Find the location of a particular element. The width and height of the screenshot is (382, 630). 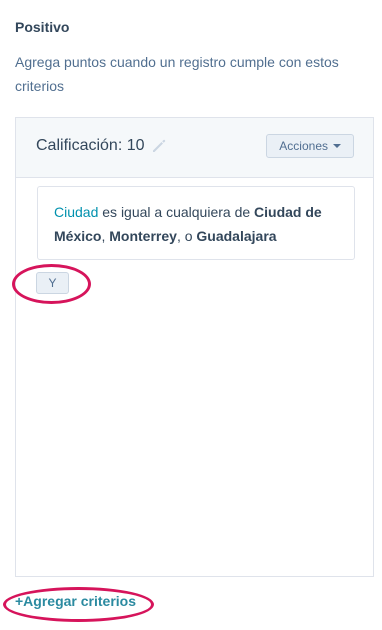

add-criteria-link: +Agregar criterios is located at coordinates (75, 601).